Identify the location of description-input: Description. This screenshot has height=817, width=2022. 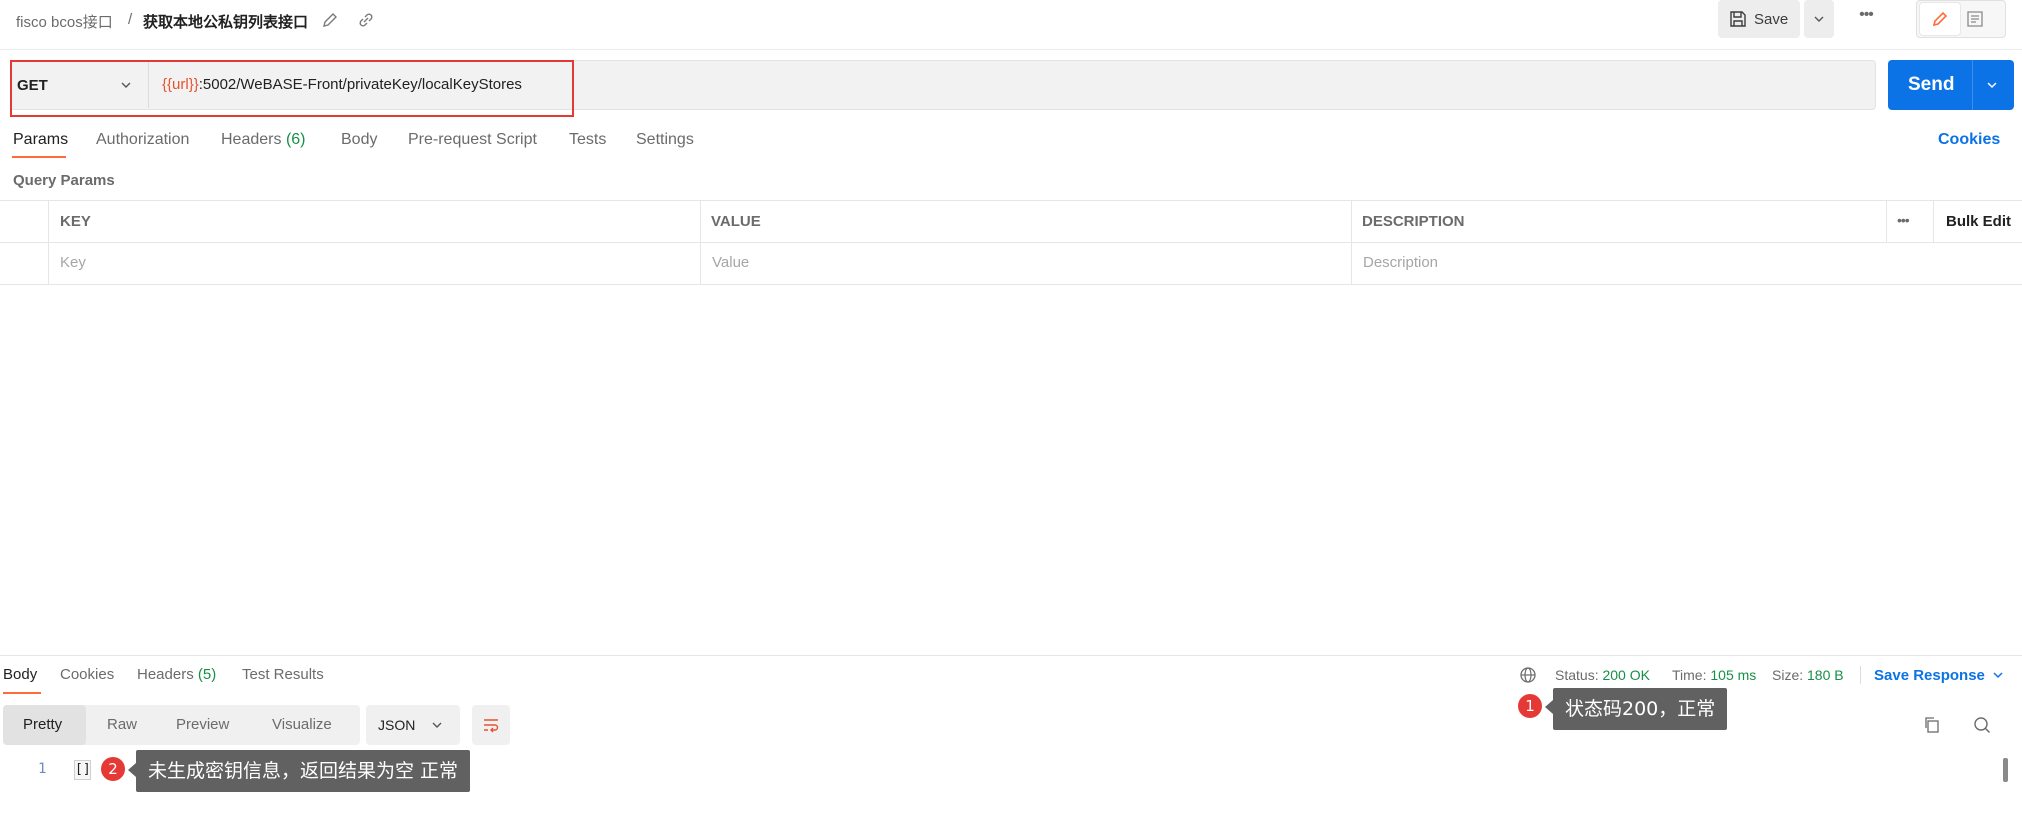
(1400, 262).